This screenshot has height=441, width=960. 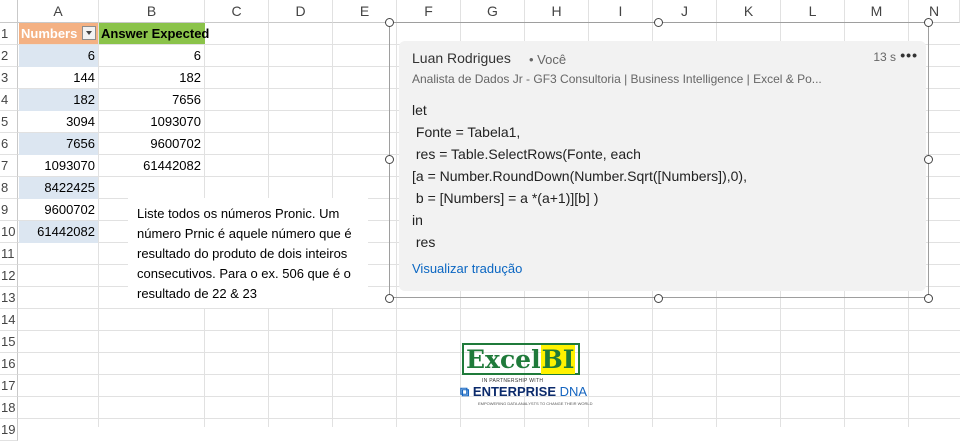 What do you see at coordinates (58, 11) in the screenshot?
I see `column-header-a: A` at bounding box center [58, 11].